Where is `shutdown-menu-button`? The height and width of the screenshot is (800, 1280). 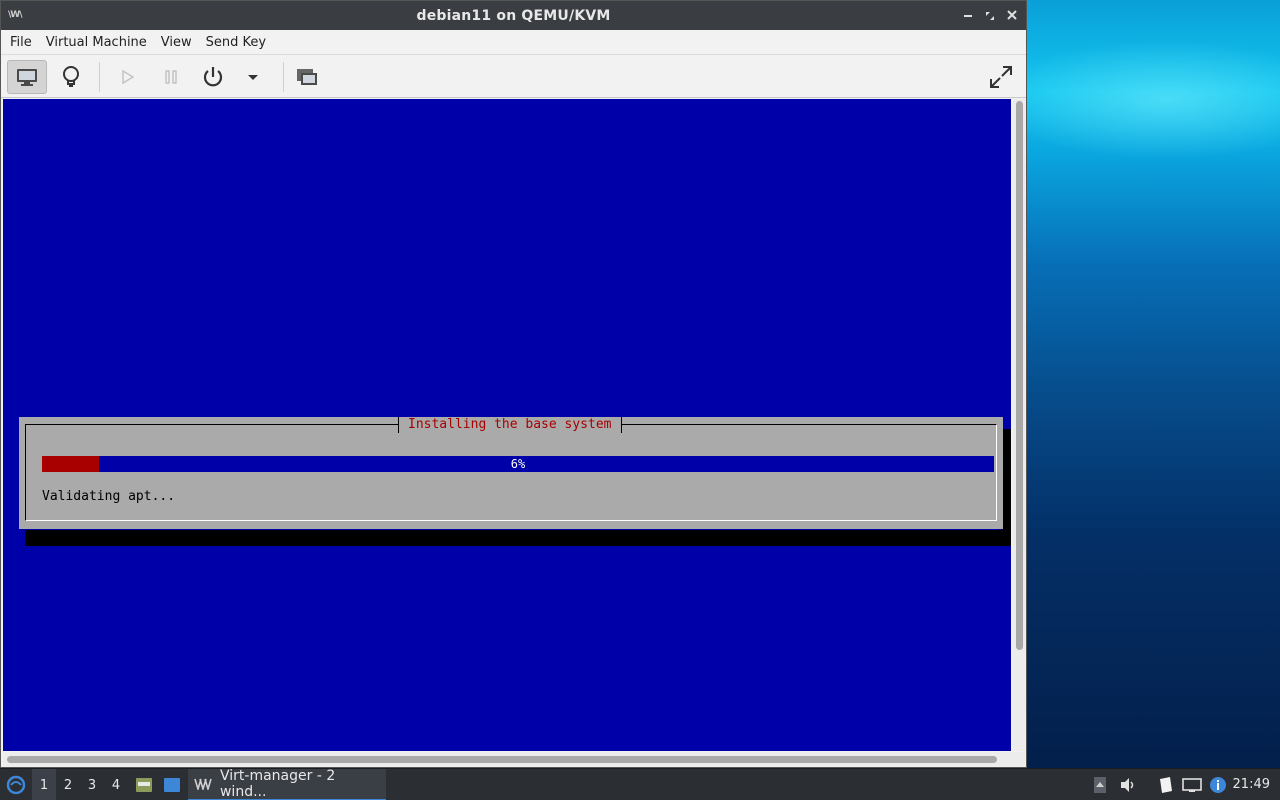 shutdown-menu-button is located at coordinates (253, 77).